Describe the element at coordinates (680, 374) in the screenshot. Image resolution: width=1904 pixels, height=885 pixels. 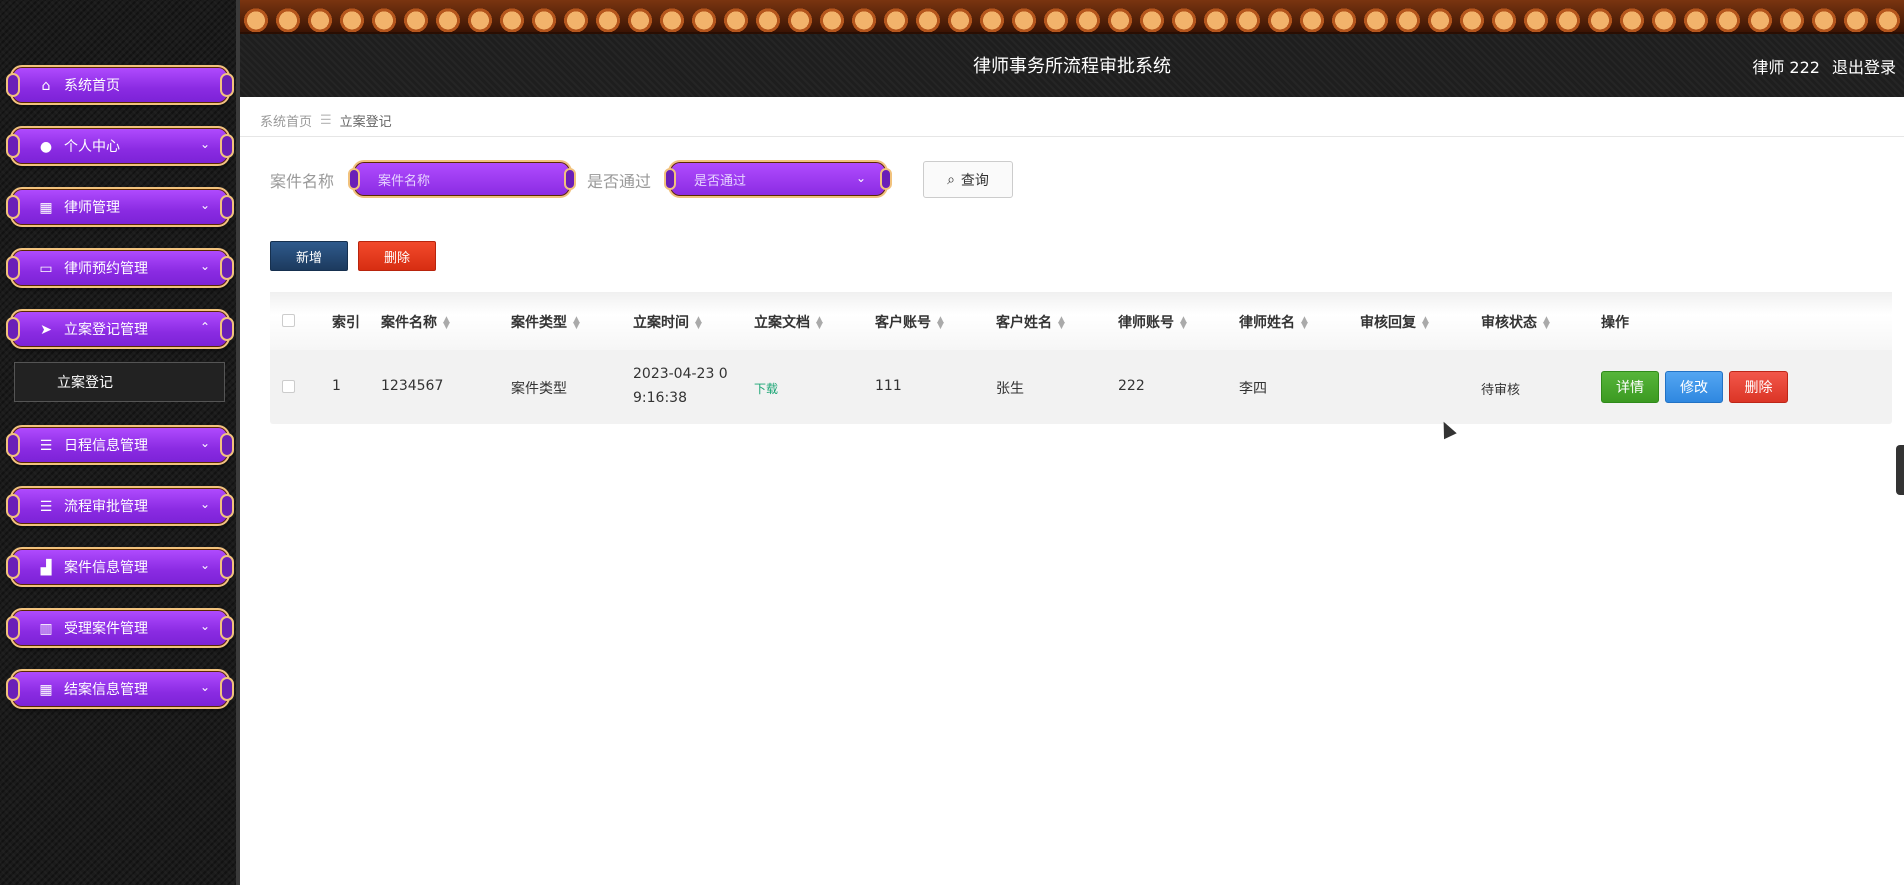
I see `cell-filing-time-line1: 2023-04-23 0` at that location.